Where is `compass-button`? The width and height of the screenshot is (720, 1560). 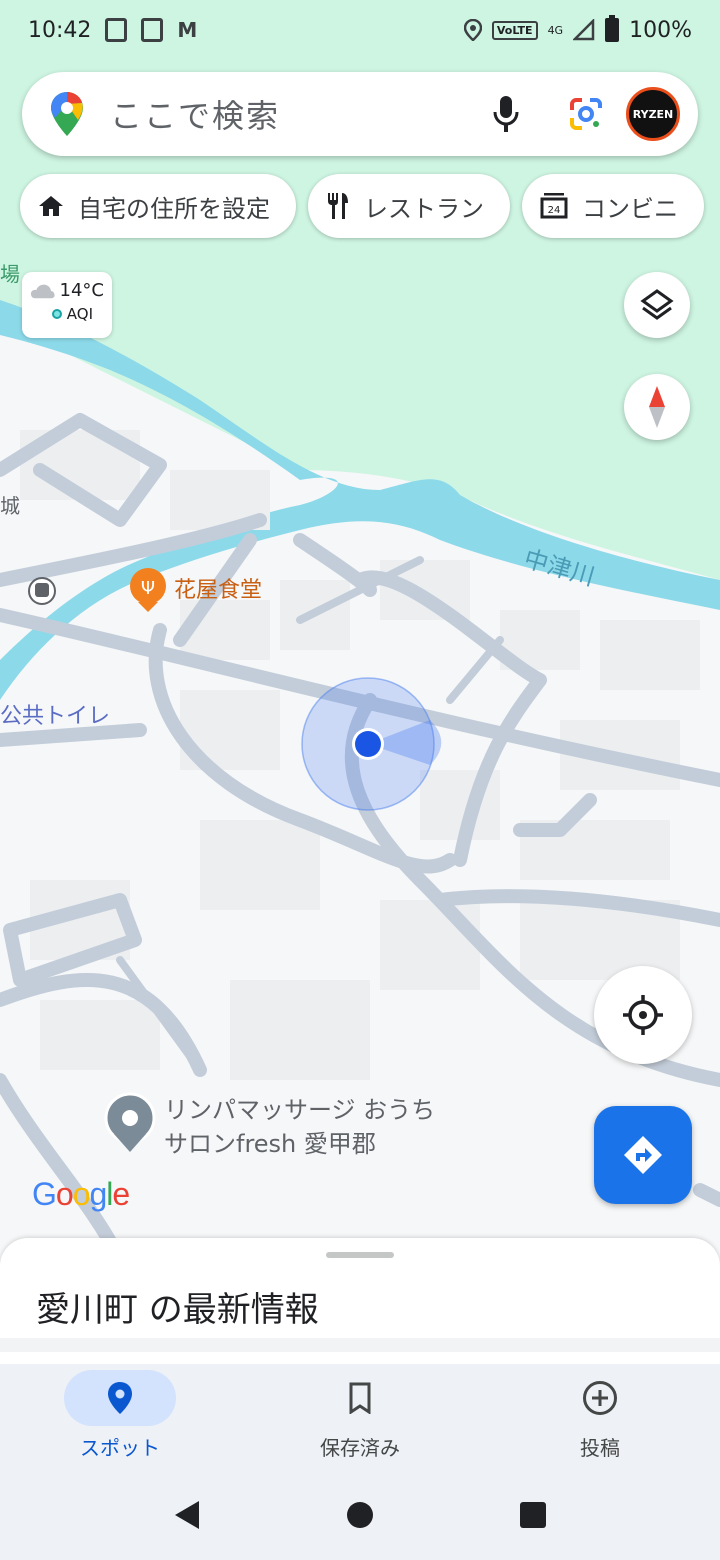
compass-button is located at coordinates (657, 407).